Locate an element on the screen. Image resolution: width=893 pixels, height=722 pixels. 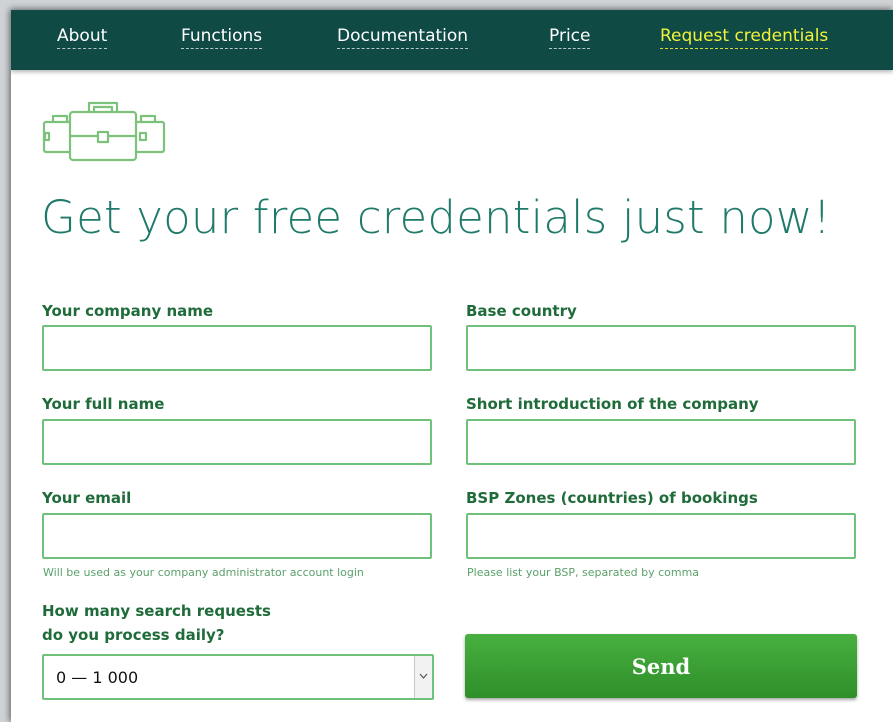
full-name-label: Your full name is located at coordinates (103, 404).